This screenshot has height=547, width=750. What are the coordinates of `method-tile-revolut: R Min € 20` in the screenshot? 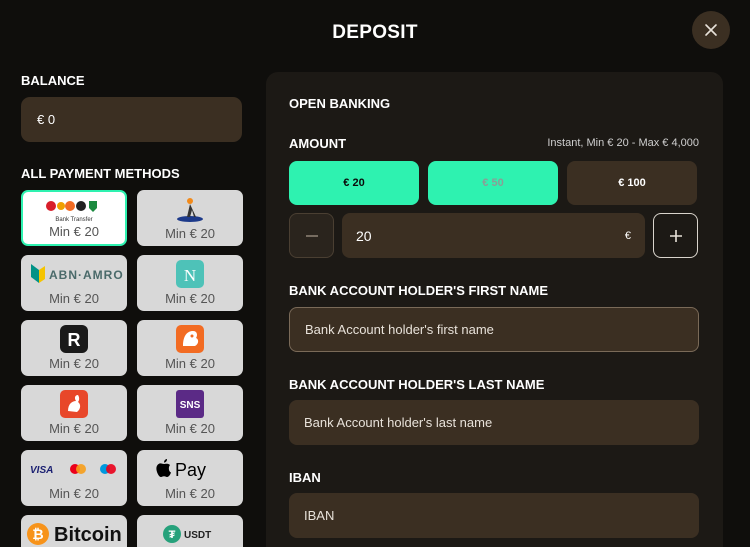 It's located at (74, 348).